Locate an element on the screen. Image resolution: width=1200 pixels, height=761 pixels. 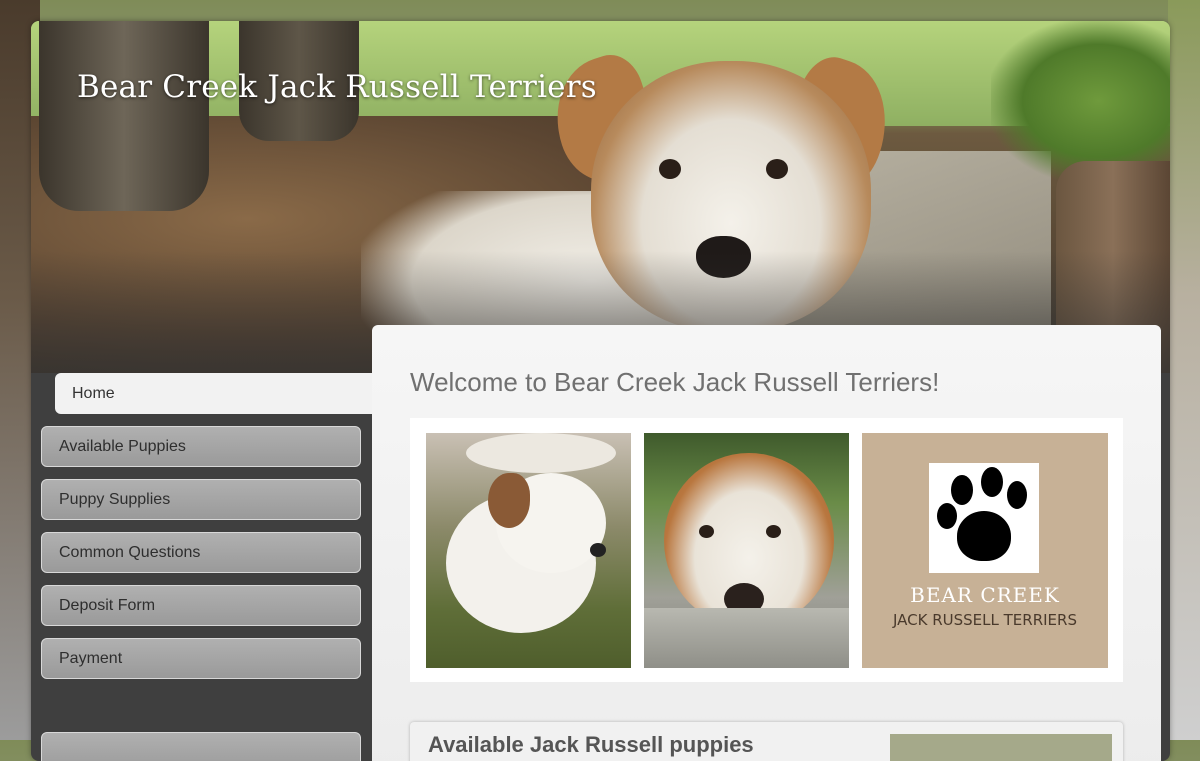
paw-print-icon is located at coordinates (984, 518).